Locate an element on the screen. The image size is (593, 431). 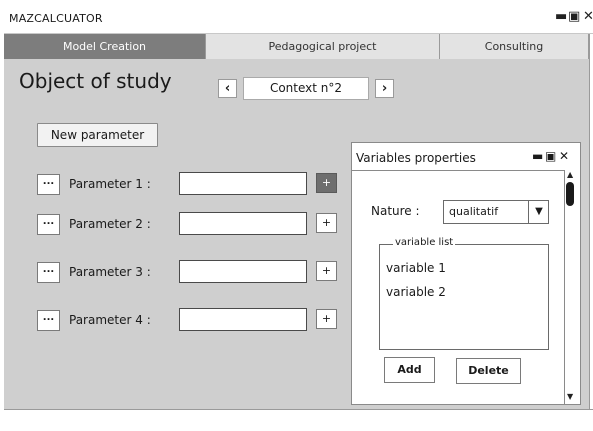
tab-consulting: Consulting is located at coordinates (514, 46).